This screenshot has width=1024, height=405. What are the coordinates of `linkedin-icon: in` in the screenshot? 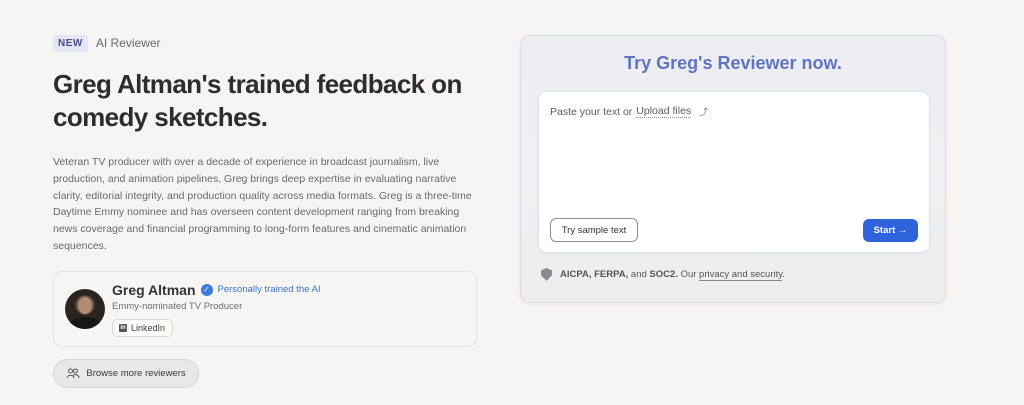 It's located at (123, 327).